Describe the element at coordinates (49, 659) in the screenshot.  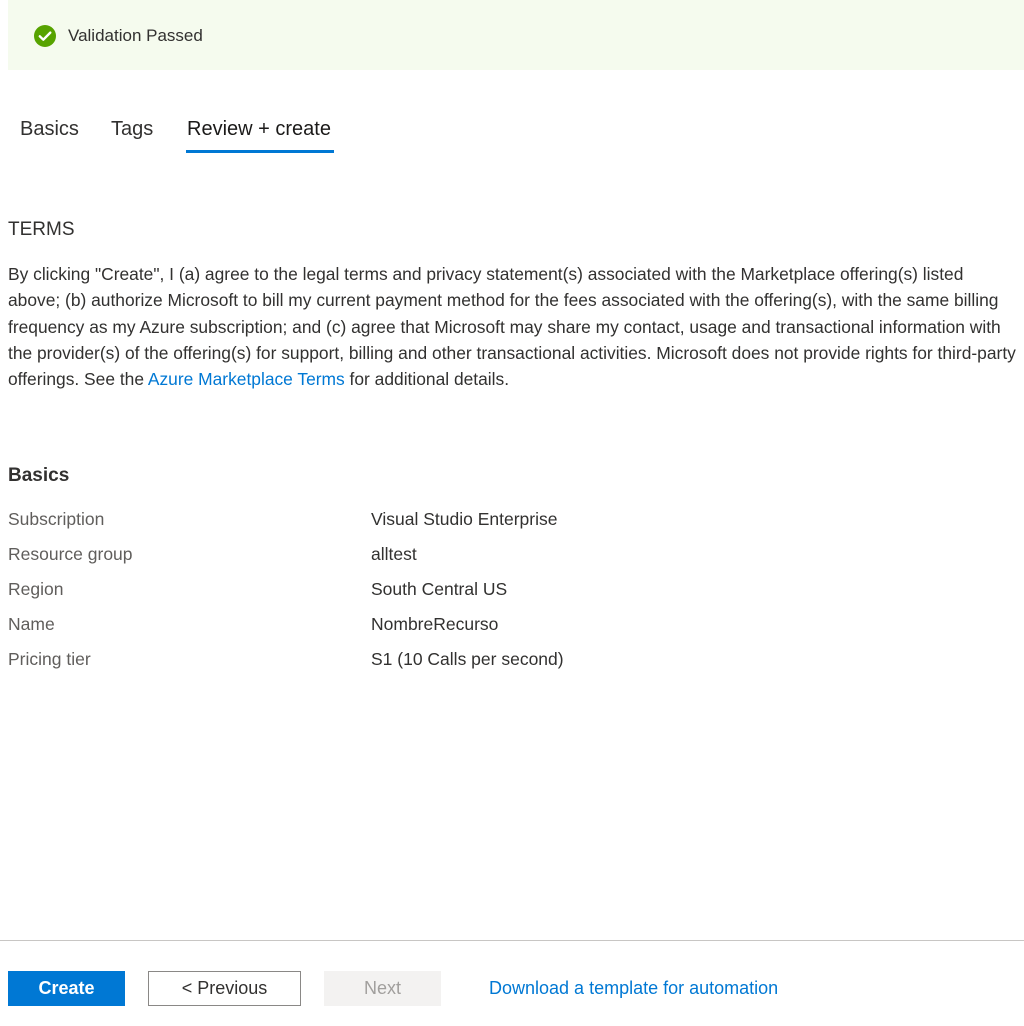
I see `summary-label: Pricing tier` at that location.